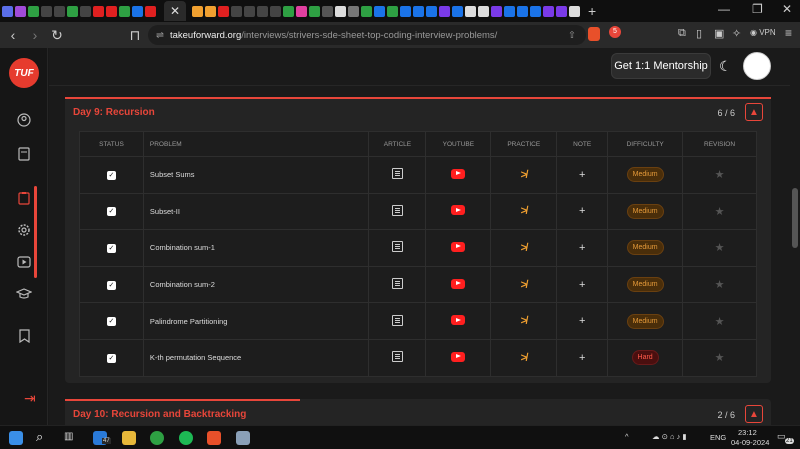 The image size is (800, 449). What do you see at coordinates (57, 35) in the screenshot?
I see `reload-icon: ↻` at bounding box center [57, 35].